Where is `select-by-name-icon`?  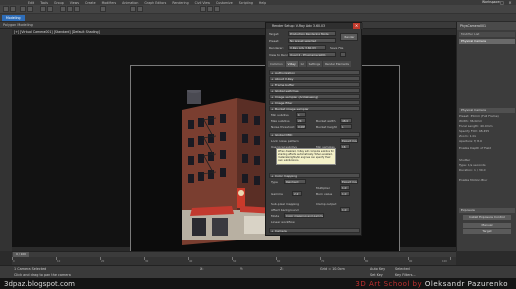 select-by-name-icon is located at coordinates (50, 9).